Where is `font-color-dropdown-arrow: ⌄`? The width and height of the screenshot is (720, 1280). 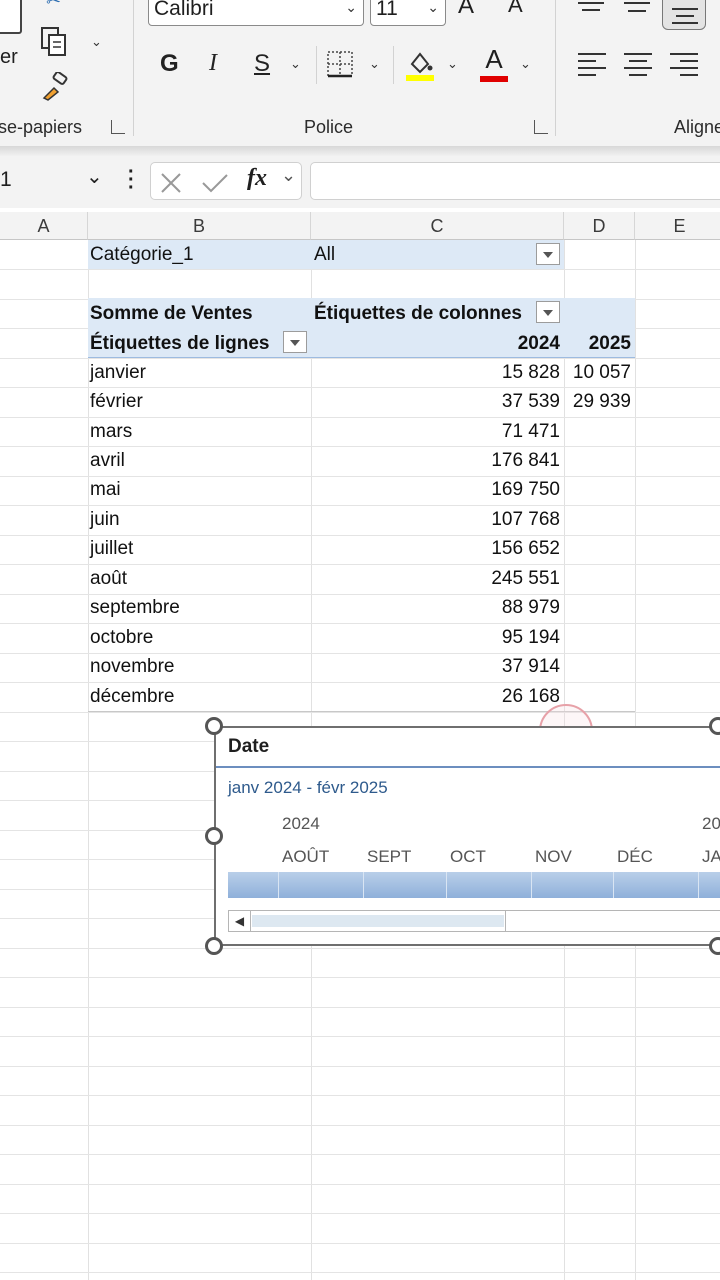 font-color-dropdown-arrow: ⌄ is located at coordinates (525, 64).